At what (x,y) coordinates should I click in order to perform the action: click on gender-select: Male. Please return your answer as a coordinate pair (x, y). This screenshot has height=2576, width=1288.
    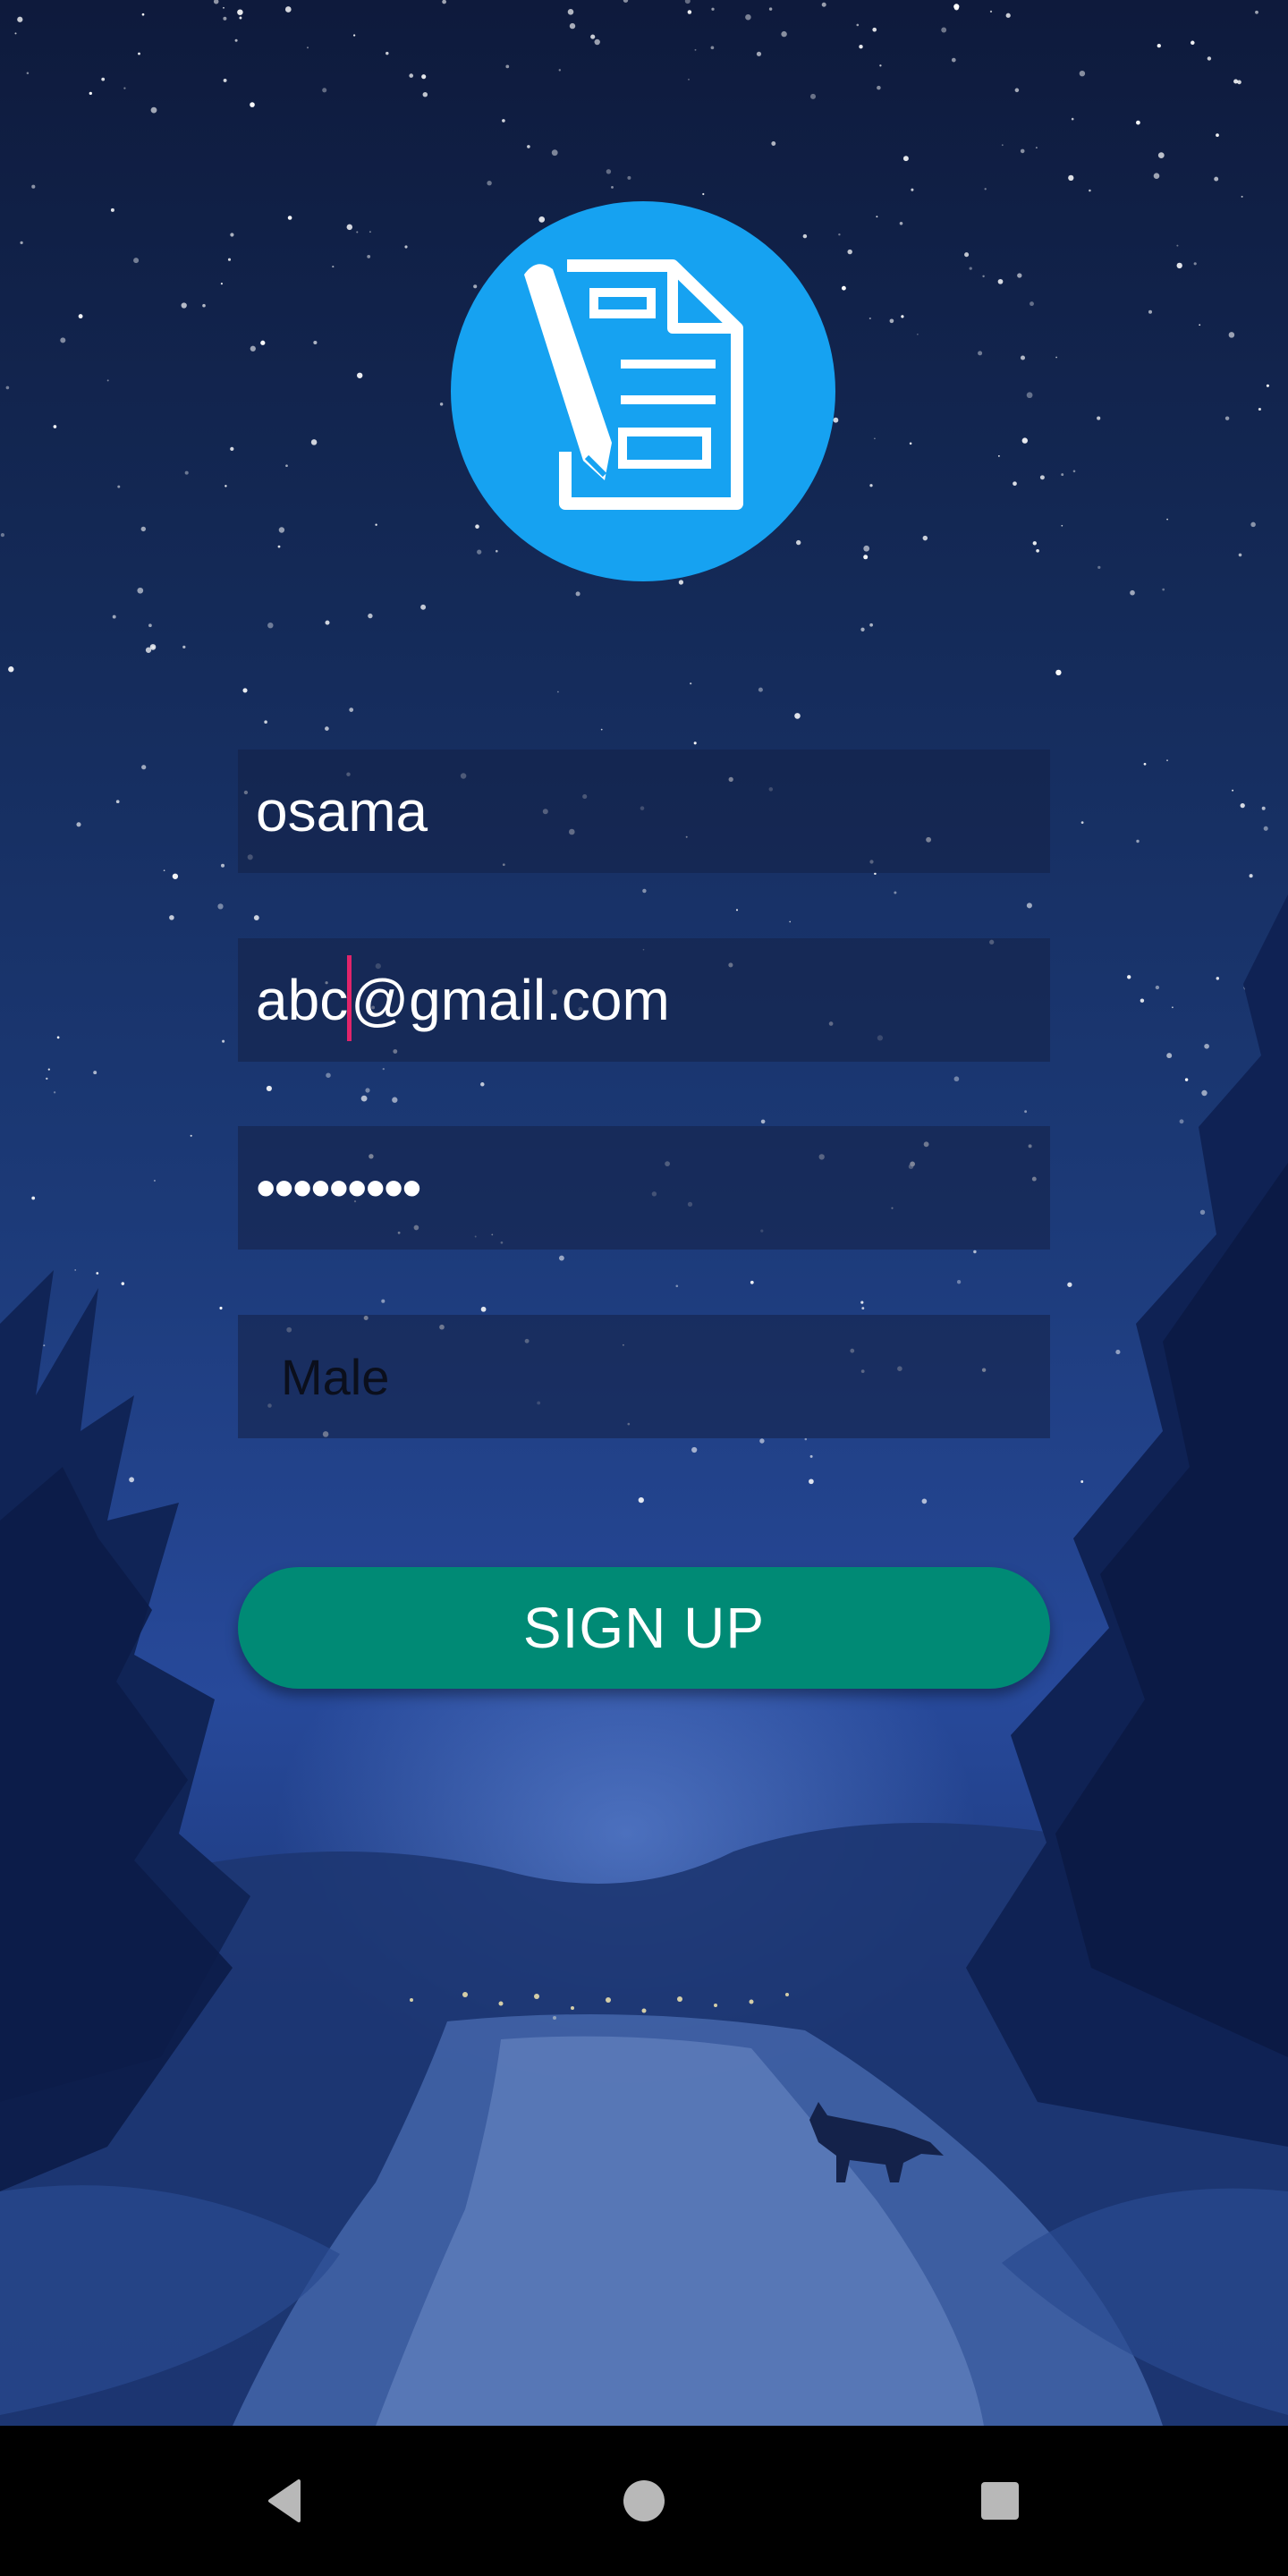
    Looking at the image, I should click on (644, 1376).